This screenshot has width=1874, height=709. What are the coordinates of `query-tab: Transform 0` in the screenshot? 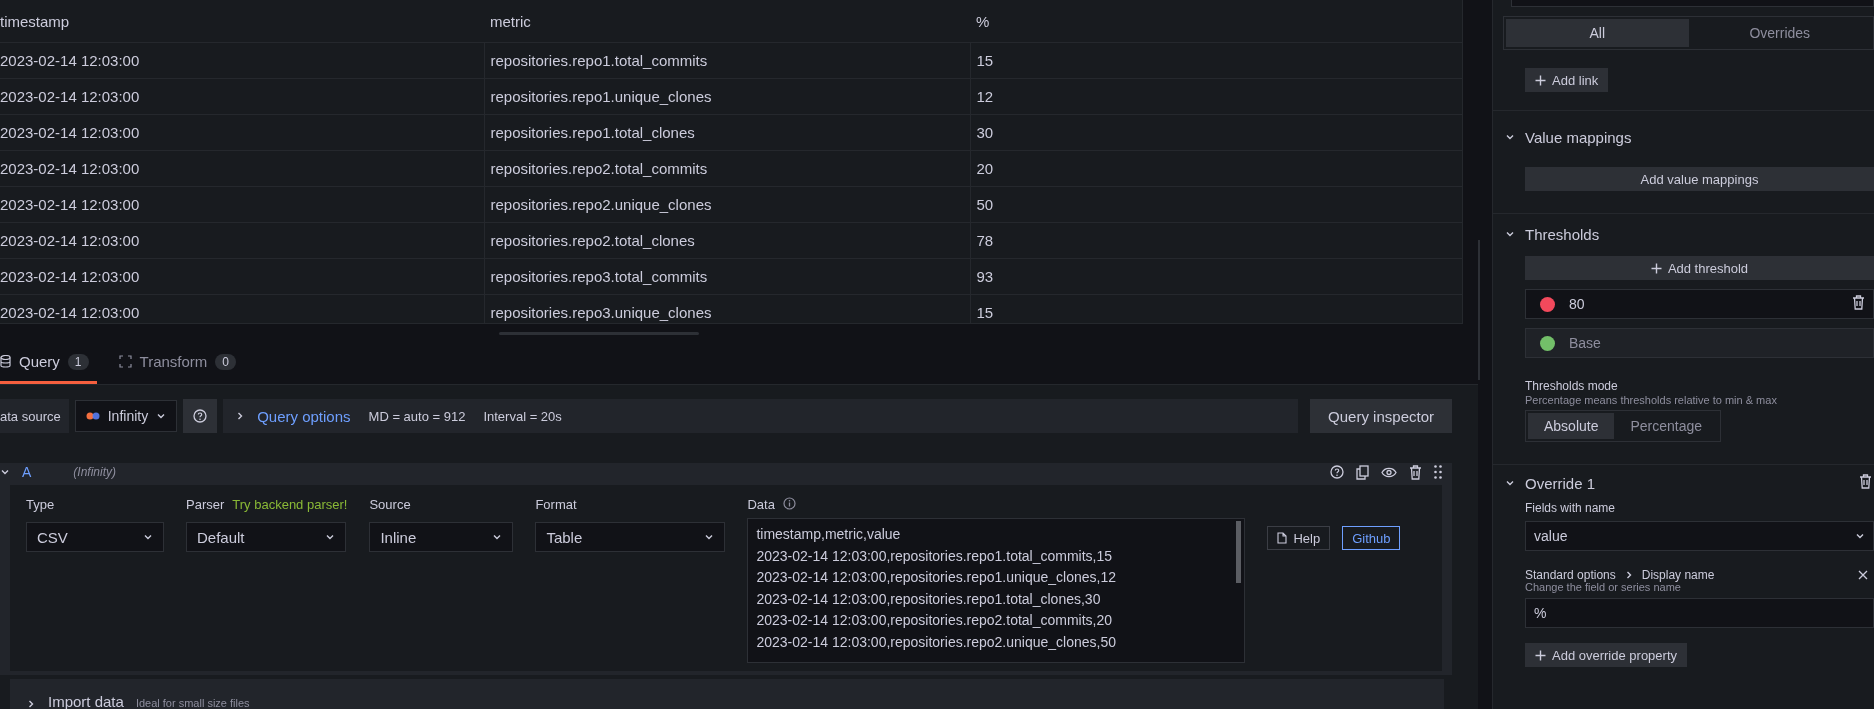 It's located at (181, 363).